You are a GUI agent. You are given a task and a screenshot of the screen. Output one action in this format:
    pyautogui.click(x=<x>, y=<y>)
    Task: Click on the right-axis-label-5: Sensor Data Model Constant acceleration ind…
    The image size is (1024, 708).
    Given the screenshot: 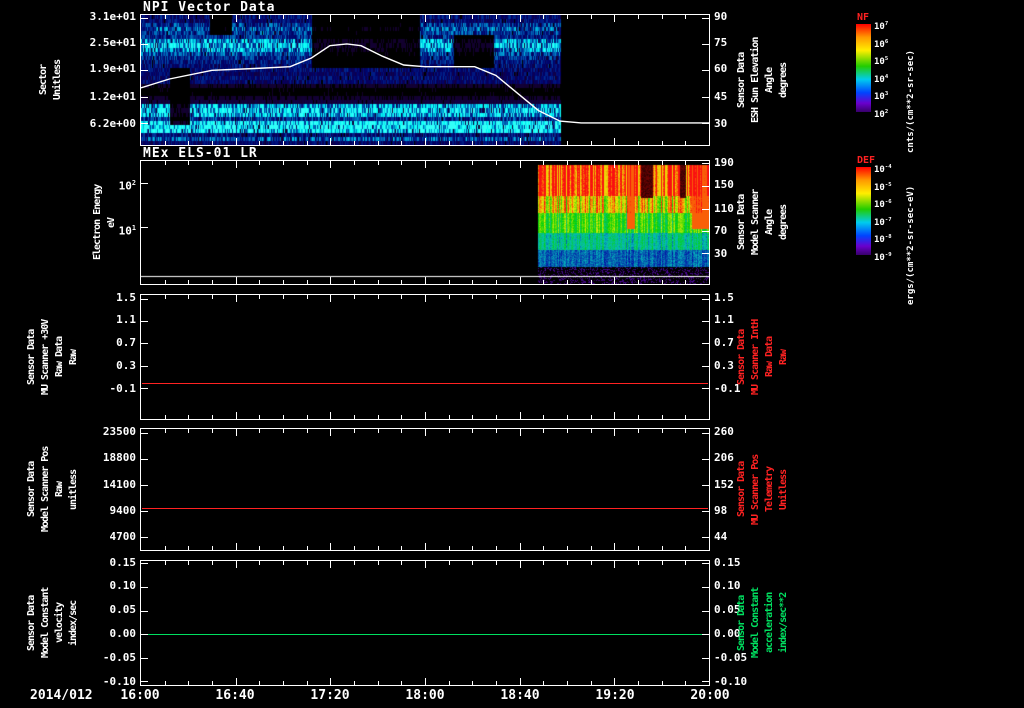 What is the action you would take?
    pyautogui.click(x=764, y=623)
    